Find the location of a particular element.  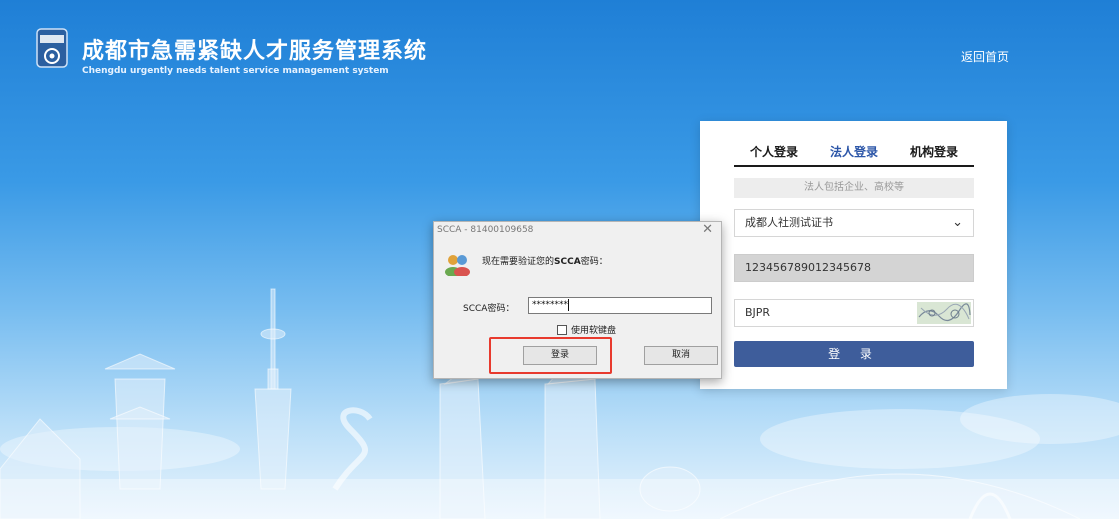

login-tabs: 个人登录 法人登录 机构登录 is located at coordinates (854, 155).